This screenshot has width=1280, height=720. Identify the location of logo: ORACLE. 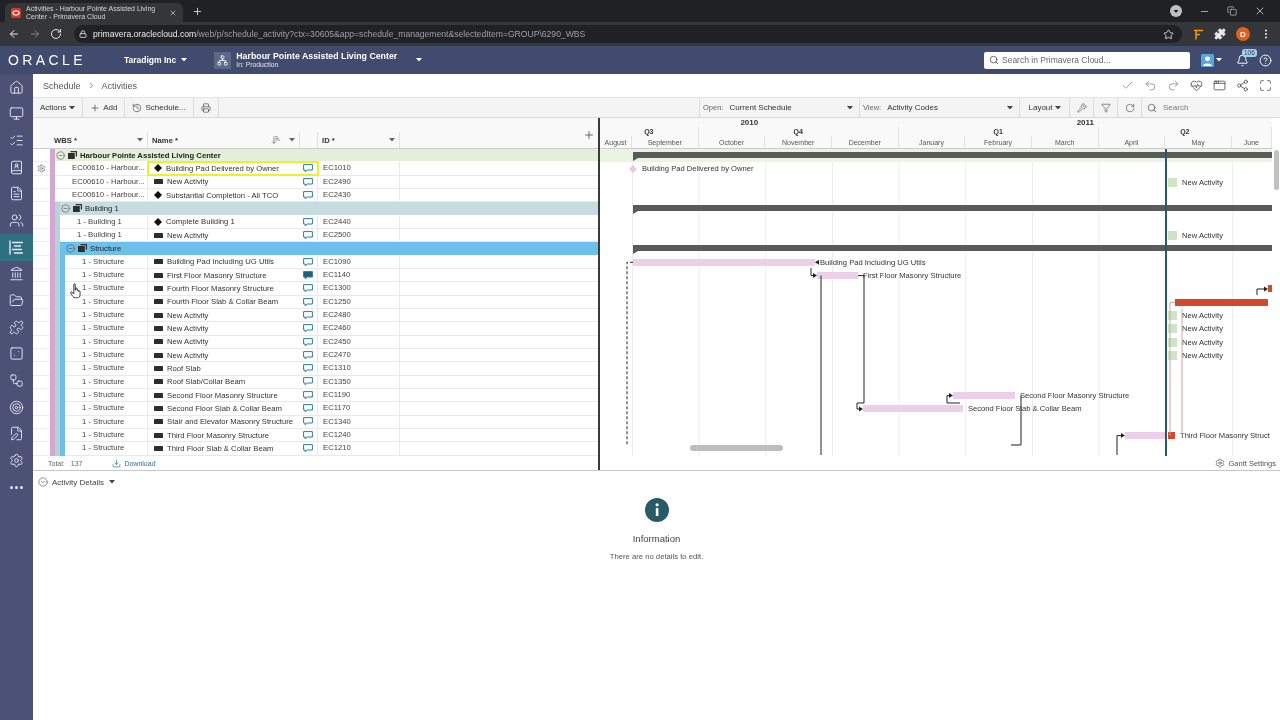
(47, 60).